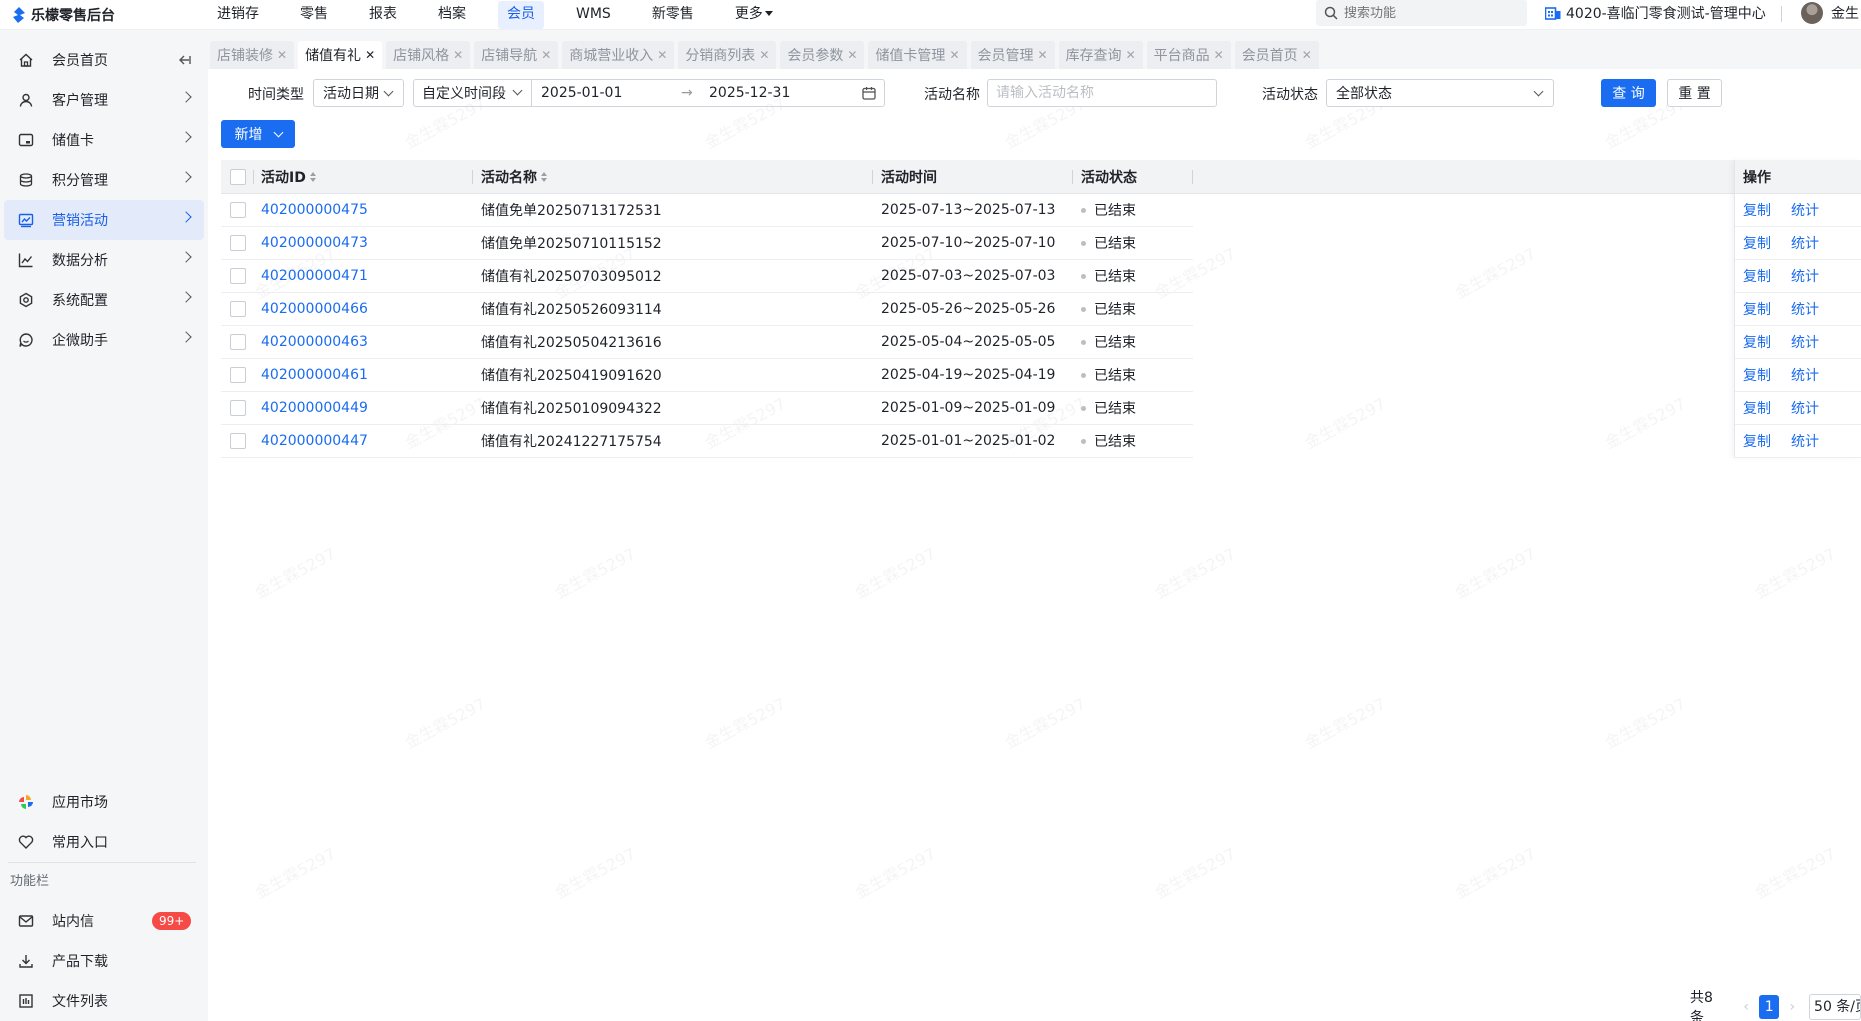 The width and height of the screenshot is (1861, 1021). I want to click on top-nav-item: 档案, so click(452, 15).